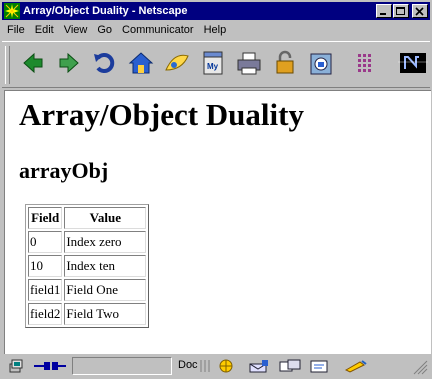  I want to click on table-row: field2 Field Two, so click(87, 314).